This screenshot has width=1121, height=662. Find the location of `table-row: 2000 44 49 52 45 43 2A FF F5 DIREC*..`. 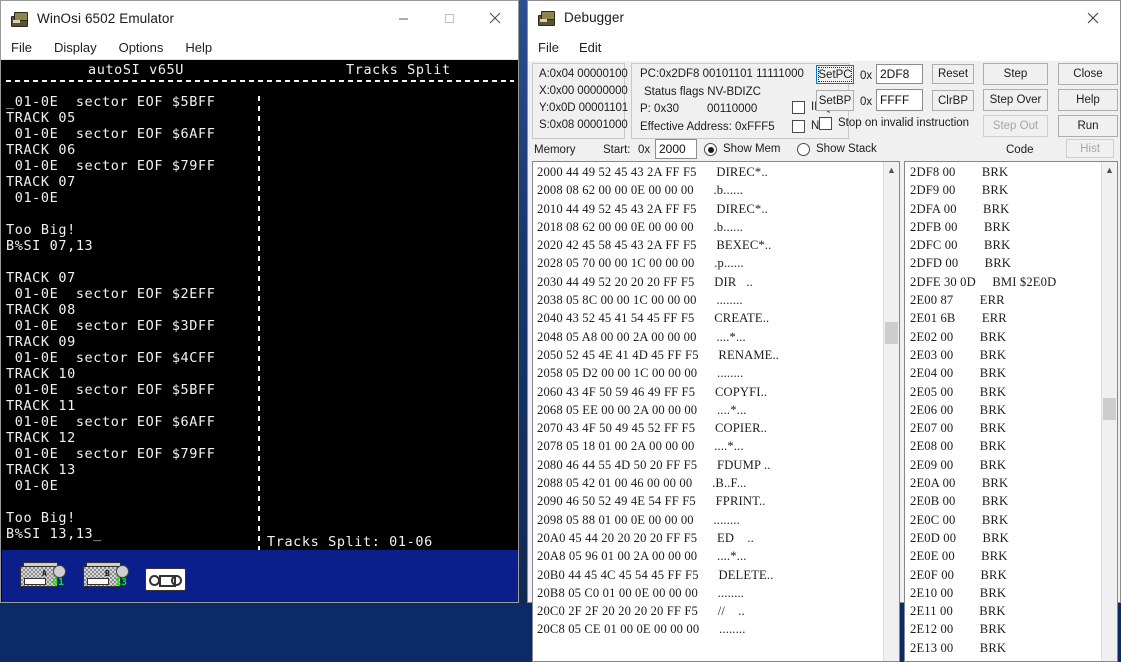

table-row: 2000 44 49 52 45 43 2A FF F5 DIREC*.. is located at coordinates (718, 172).